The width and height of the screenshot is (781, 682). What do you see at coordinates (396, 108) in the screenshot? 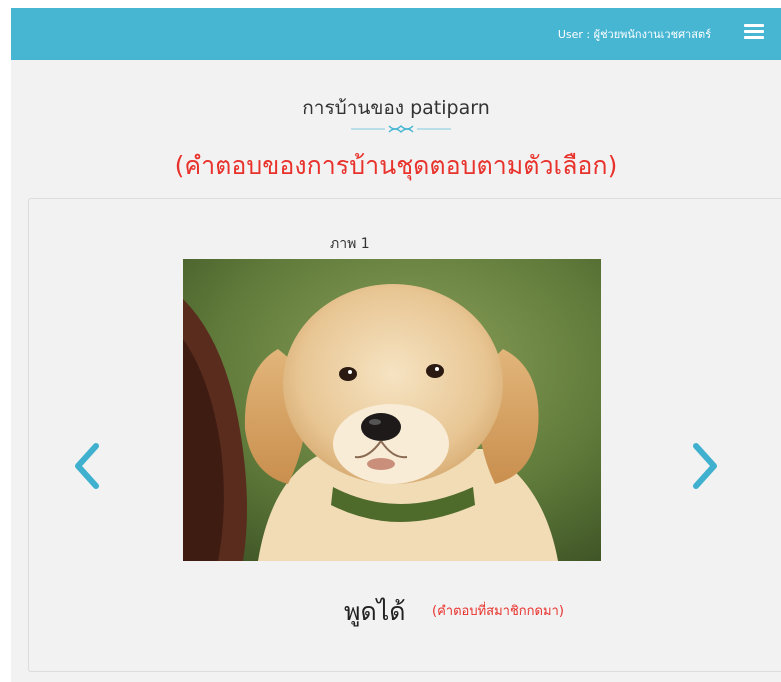
I see `page-title: การบ้านของ patiparn` at bounding box center [396, 108].